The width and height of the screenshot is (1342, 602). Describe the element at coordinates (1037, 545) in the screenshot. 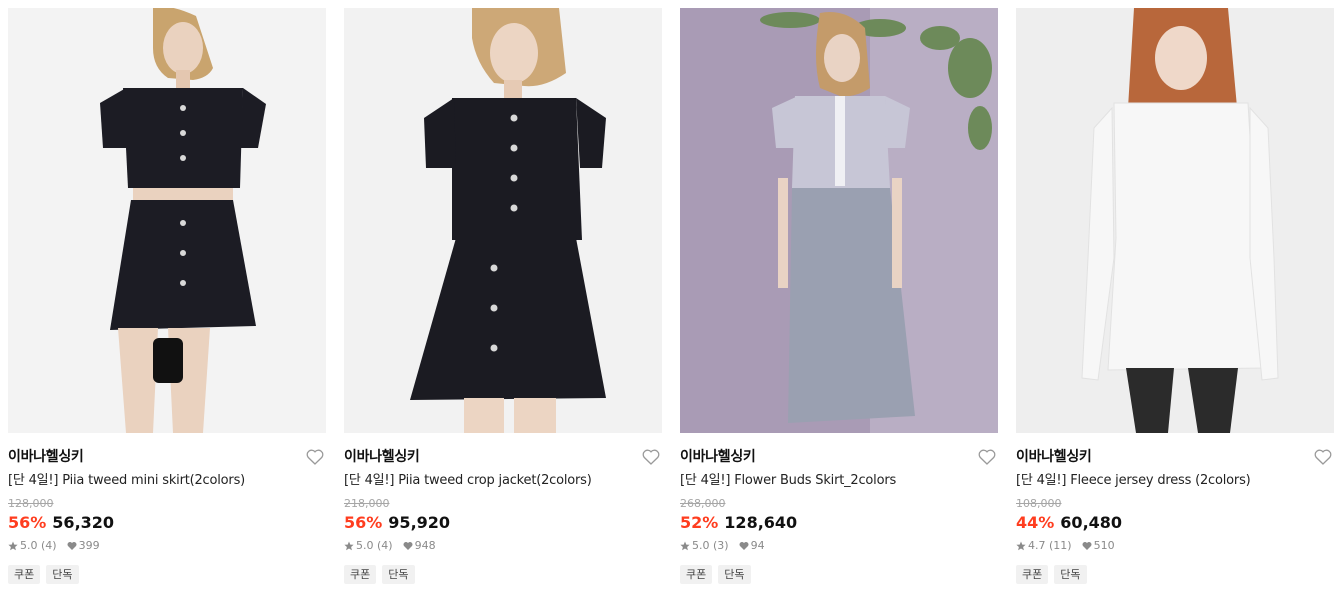

I see `rating-value: 4.7` at that location.